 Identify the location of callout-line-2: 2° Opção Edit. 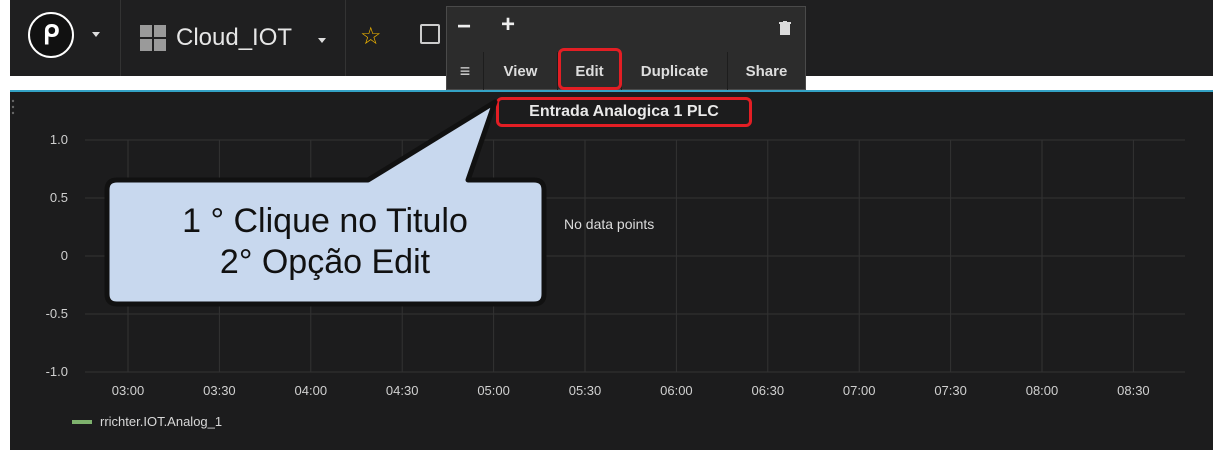
(325, 262).